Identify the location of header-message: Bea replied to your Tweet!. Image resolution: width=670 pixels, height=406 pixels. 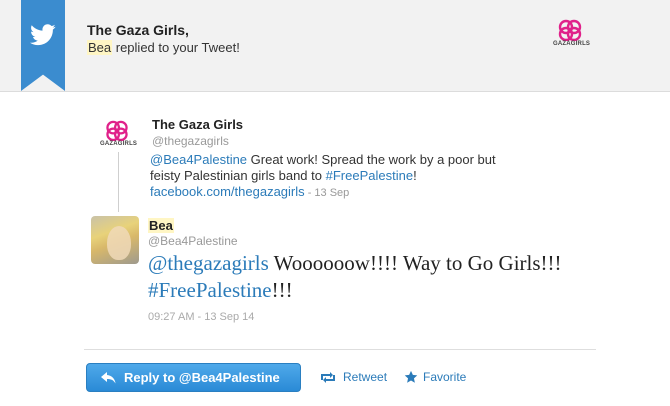
(163, 47).